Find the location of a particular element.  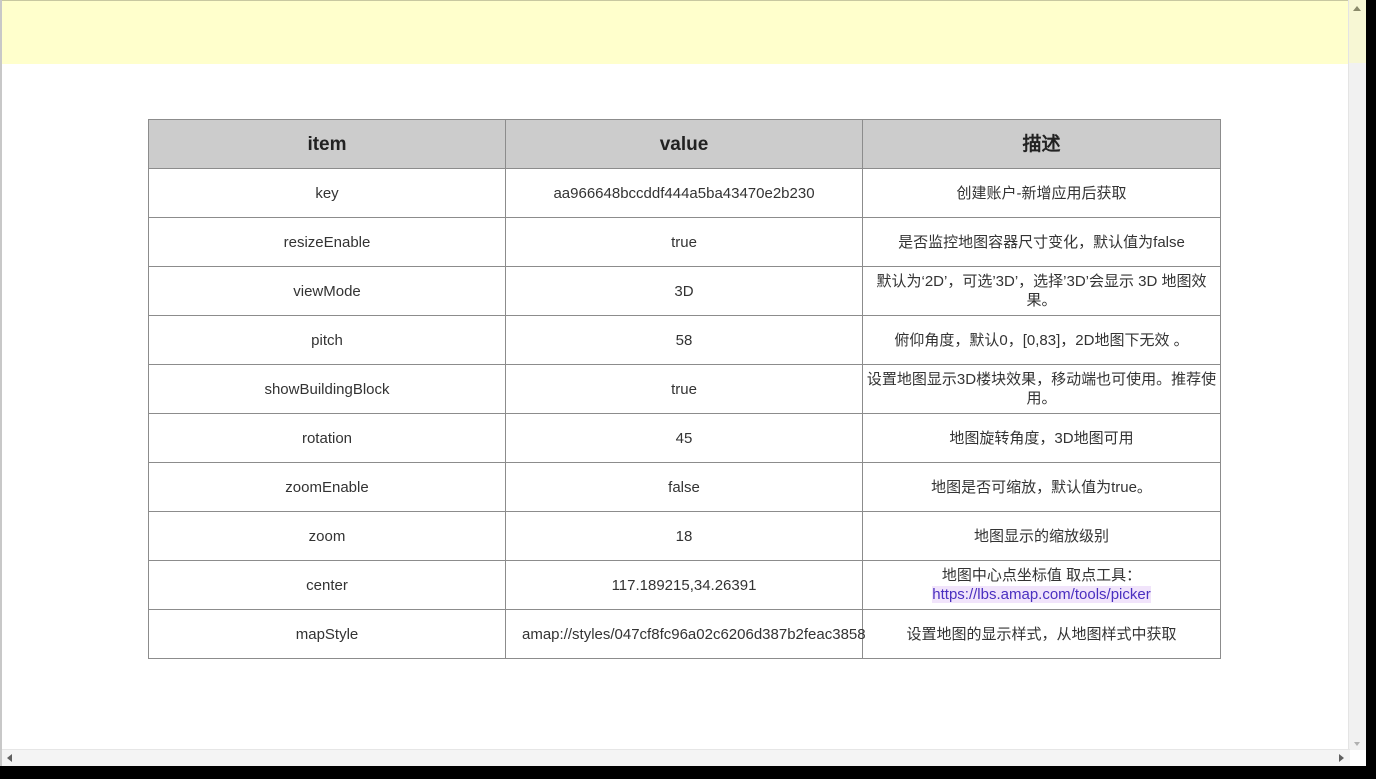

table-row: zoomEnable false 地图是否可缩放，默认值为true。 is located at coordinates (684, 487).